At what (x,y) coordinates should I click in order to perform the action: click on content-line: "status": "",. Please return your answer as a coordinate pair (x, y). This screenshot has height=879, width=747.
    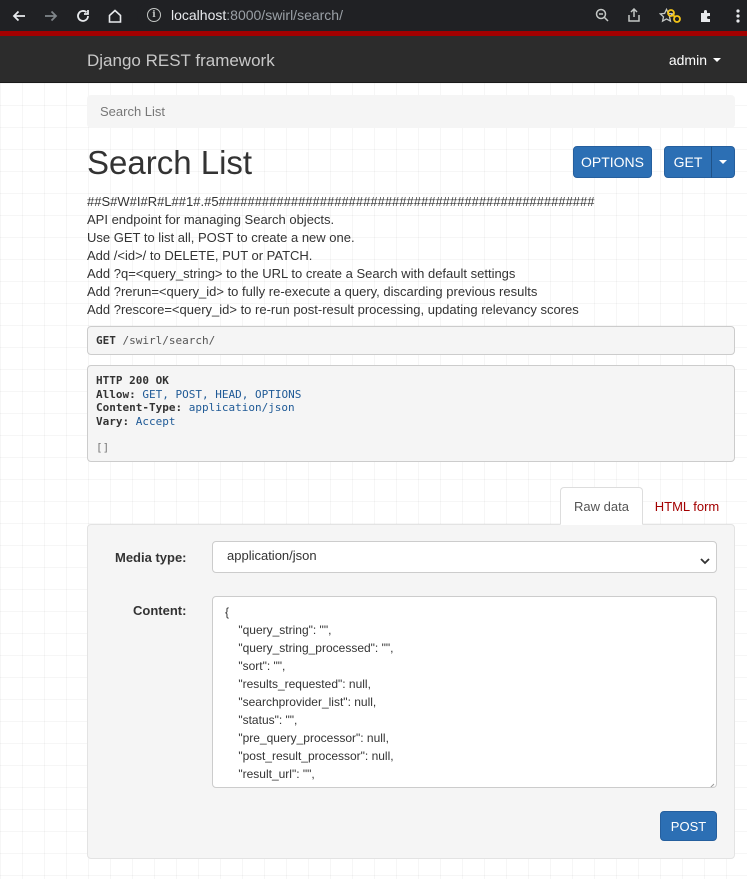
    Looking at the image, I should click on (261, 720).